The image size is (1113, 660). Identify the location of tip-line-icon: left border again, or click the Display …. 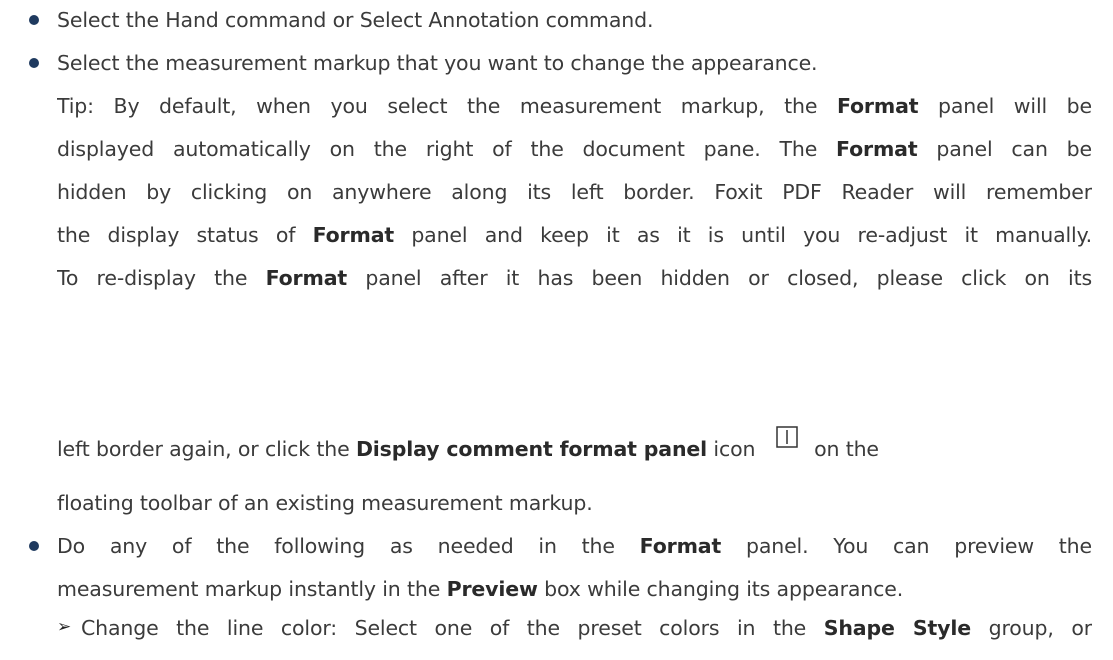
(574, 446).